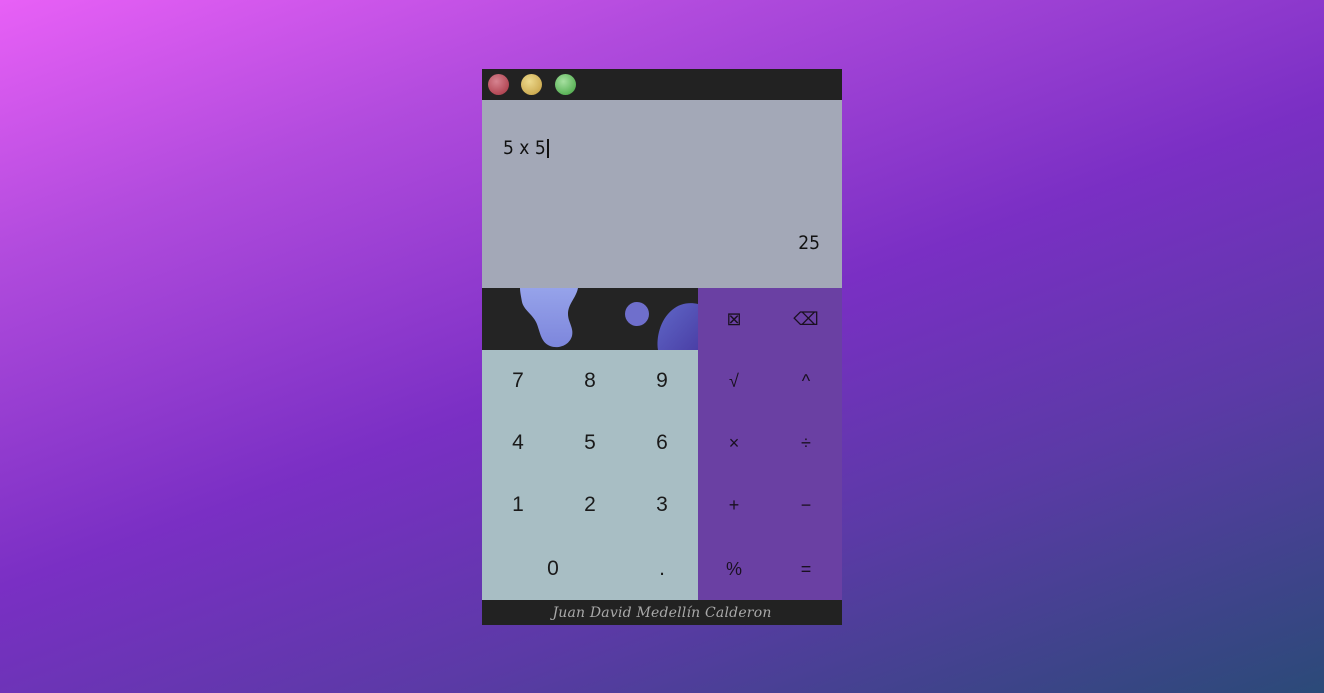 The width and height of the screenshot is (1324, 693). I want to click on key-3: 3, so click(662, 505).